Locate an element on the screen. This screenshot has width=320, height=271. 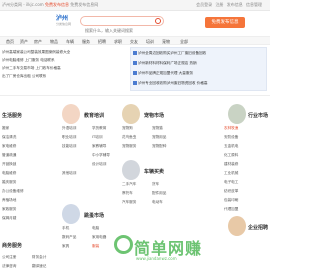
search-box is located at coordinates (122, 25).